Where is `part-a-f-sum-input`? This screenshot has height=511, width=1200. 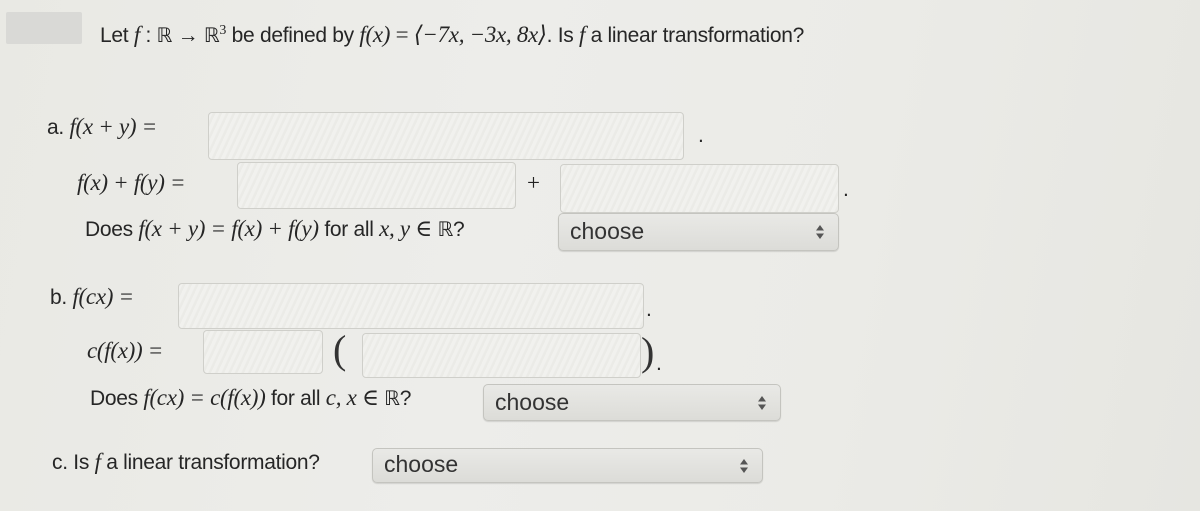
part-a-f-sum-input is located at coordinates (446, 136).